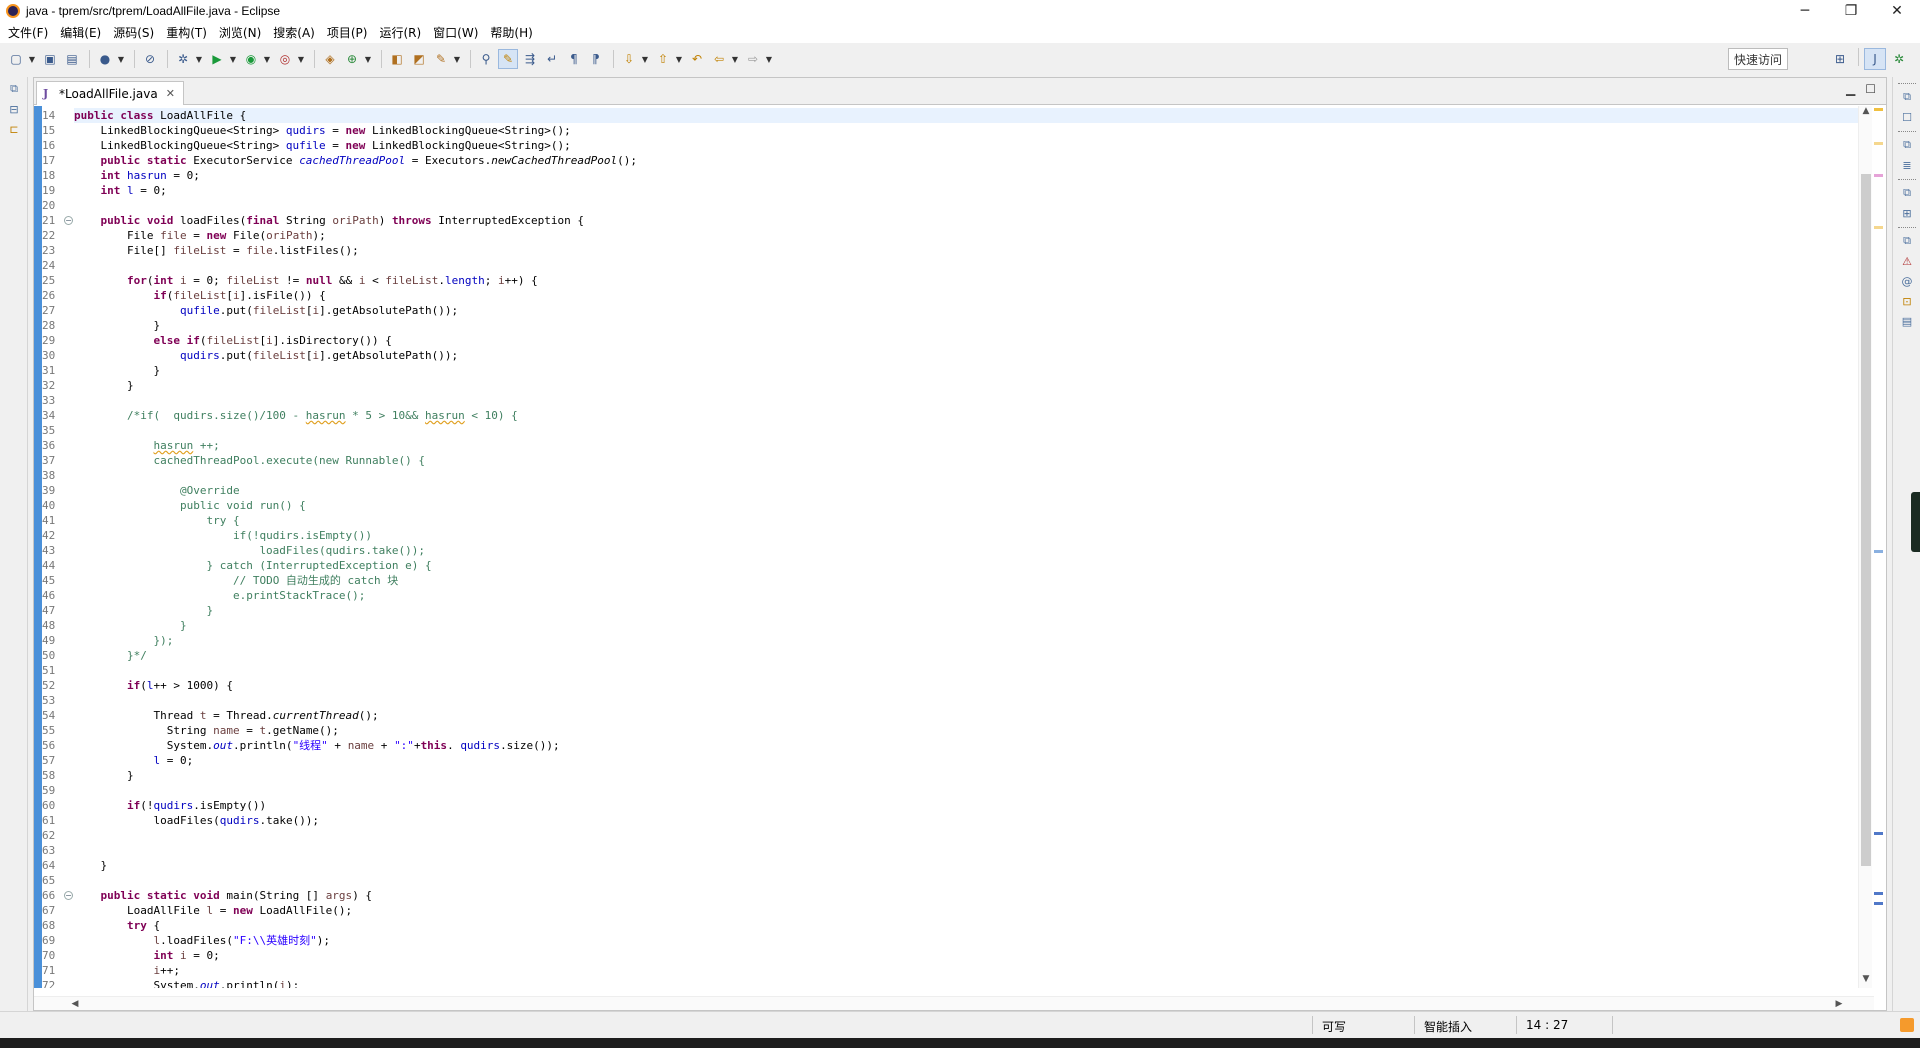  What do you see at coordinates (397, 59) in the screenshot?
I see `new-class-icon: ◧` at bounding box center [397, 59].